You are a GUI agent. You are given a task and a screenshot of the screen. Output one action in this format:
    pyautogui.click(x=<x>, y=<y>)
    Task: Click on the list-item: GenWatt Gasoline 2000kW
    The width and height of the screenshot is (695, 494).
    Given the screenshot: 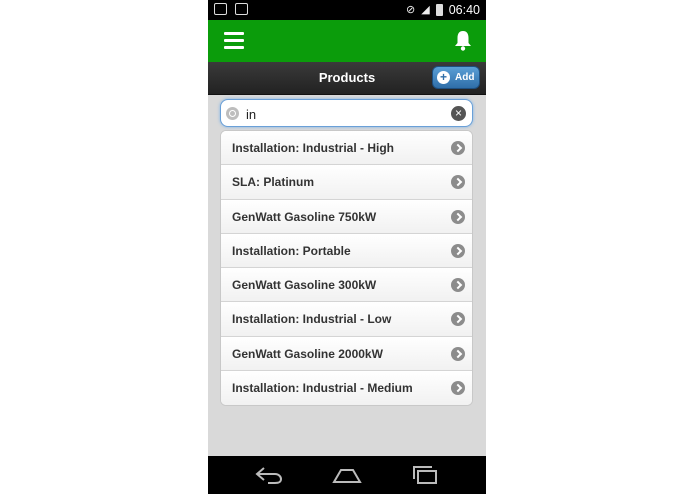 What is the action you would take?
    pyautogui.click(x=346, y=354)
    